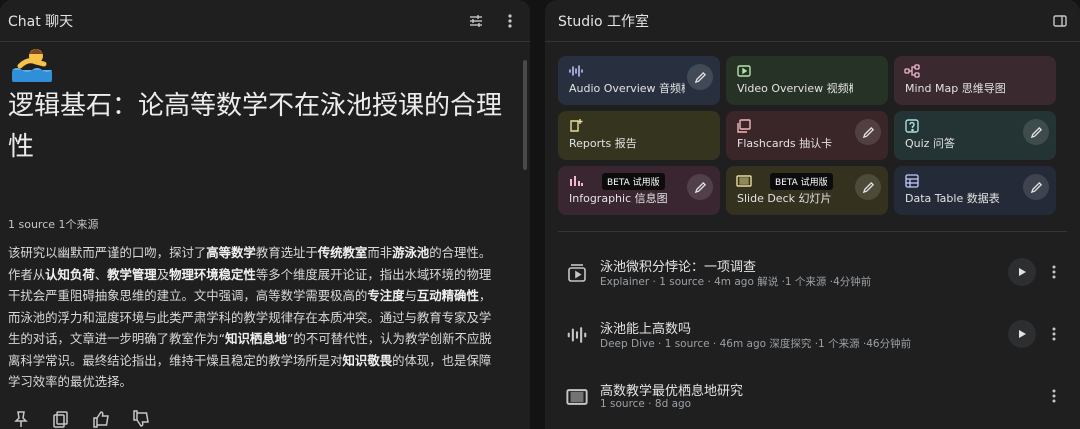  Describe the element at coordinates (812, 231) in the screenshot. I see `divider` at that location.